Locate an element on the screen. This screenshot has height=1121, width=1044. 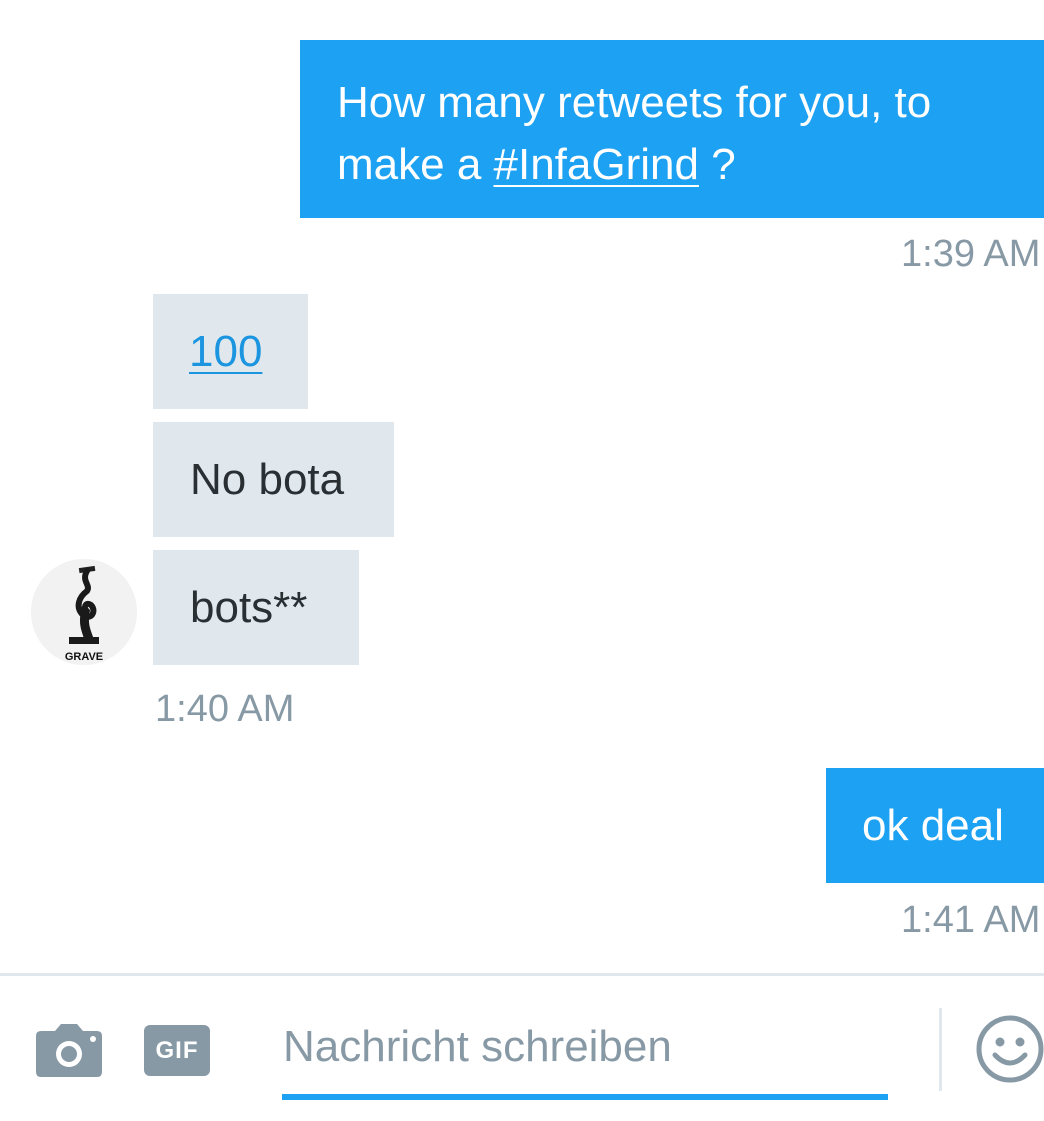
emoji-icon is located at coordinates (1010, 1049).